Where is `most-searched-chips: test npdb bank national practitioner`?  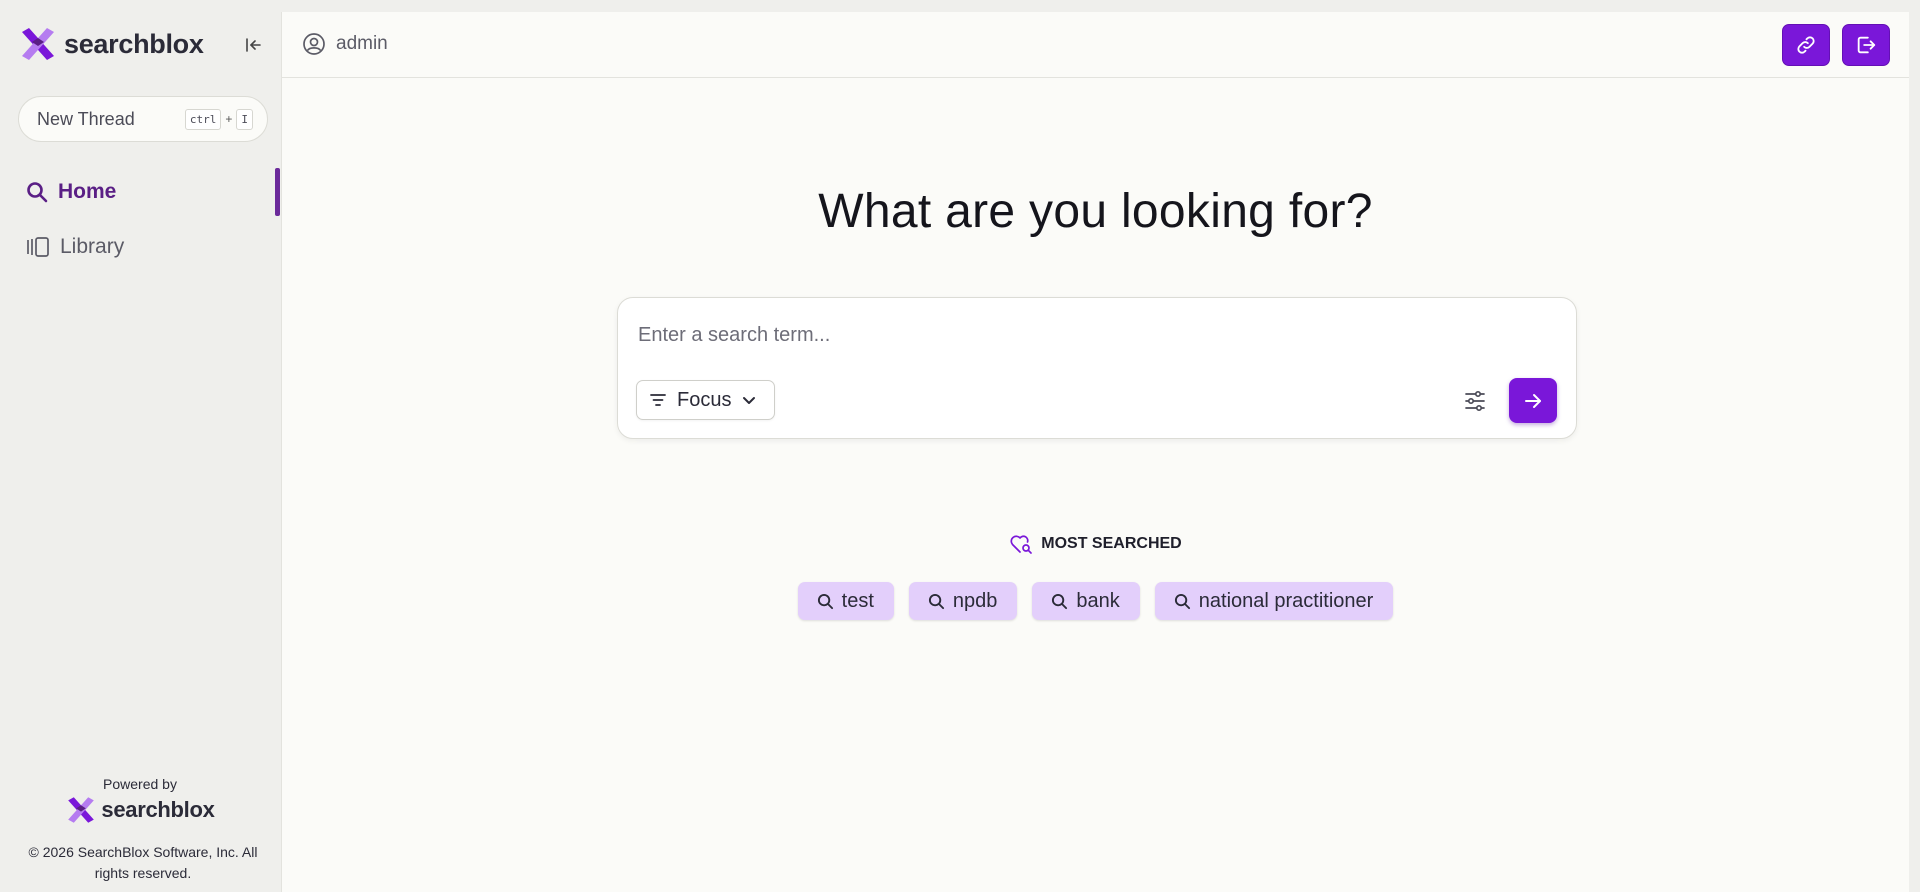
most-searched-chips: test npdb bank national practitioner is located at coordinates (1095, 601).